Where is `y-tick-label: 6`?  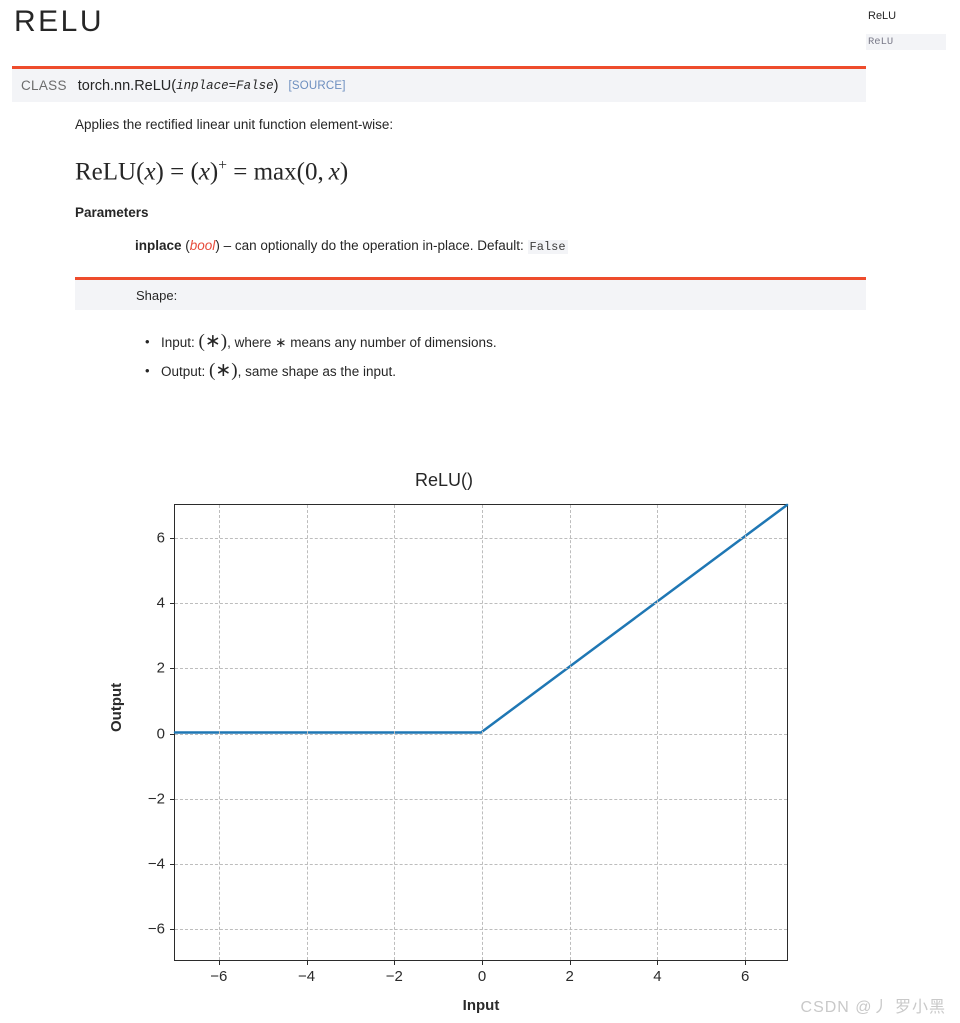
y-tick-label: 6 is located at coordinates (160, 538).